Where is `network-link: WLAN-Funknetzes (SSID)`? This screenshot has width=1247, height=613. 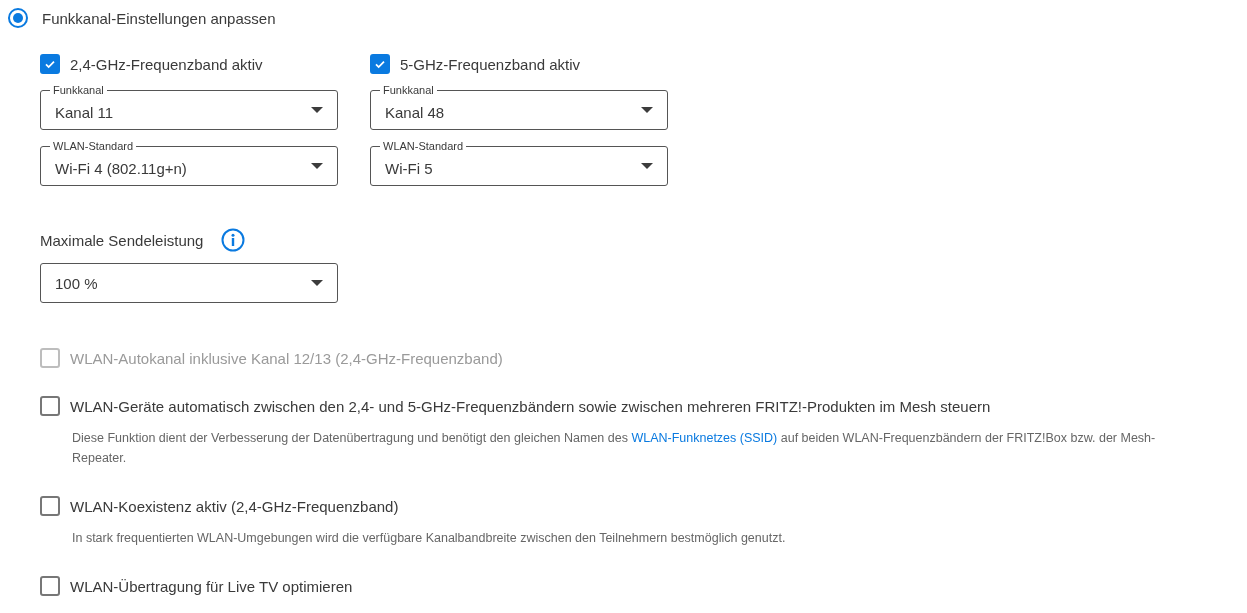 network-link: WLAN-Funknetzes (SSID) is located at coordinates (704, 438).